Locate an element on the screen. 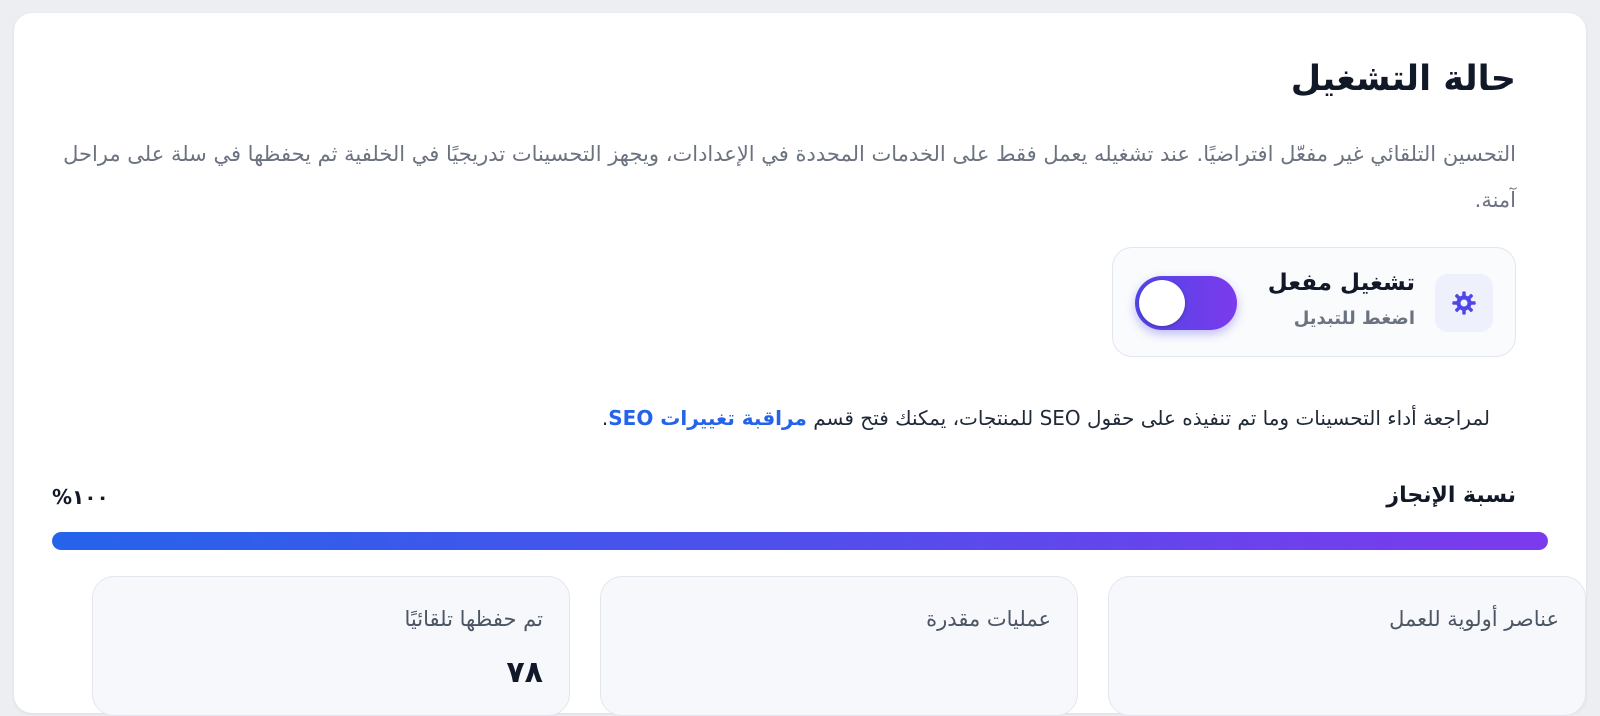 This screenshot has width=1600, height=716. progress-bar is located at coordinates (800, 541).